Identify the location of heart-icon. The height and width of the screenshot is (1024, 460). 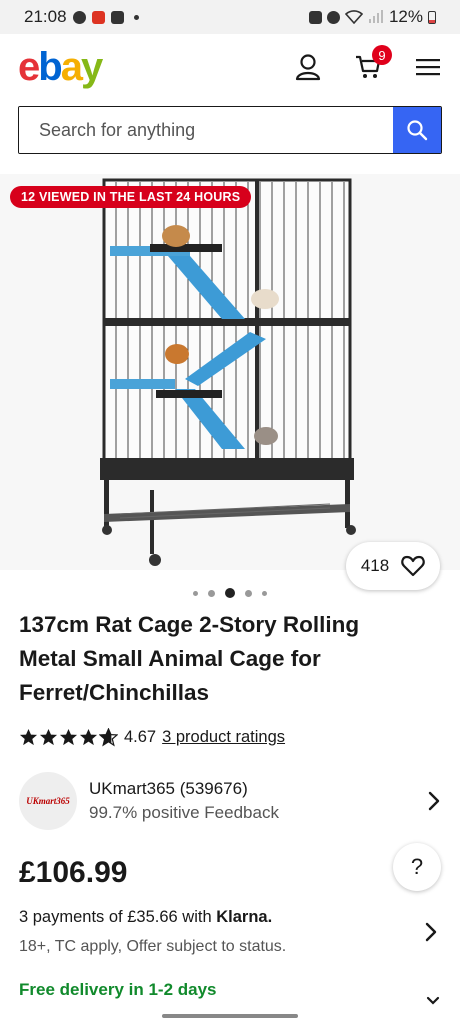
(413, 566).